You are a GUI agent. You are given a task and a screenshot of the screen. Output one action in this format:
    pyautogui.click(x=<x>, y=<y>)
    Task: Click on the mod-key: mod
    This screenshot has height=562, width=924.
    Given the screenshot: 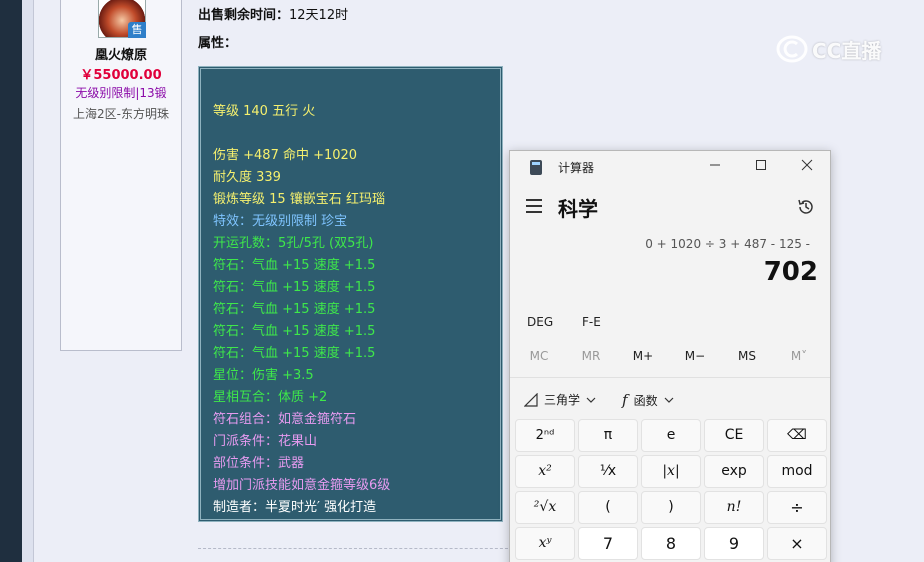 What is the action you would take?
    pyautogui.click(x=797, y=471)
    